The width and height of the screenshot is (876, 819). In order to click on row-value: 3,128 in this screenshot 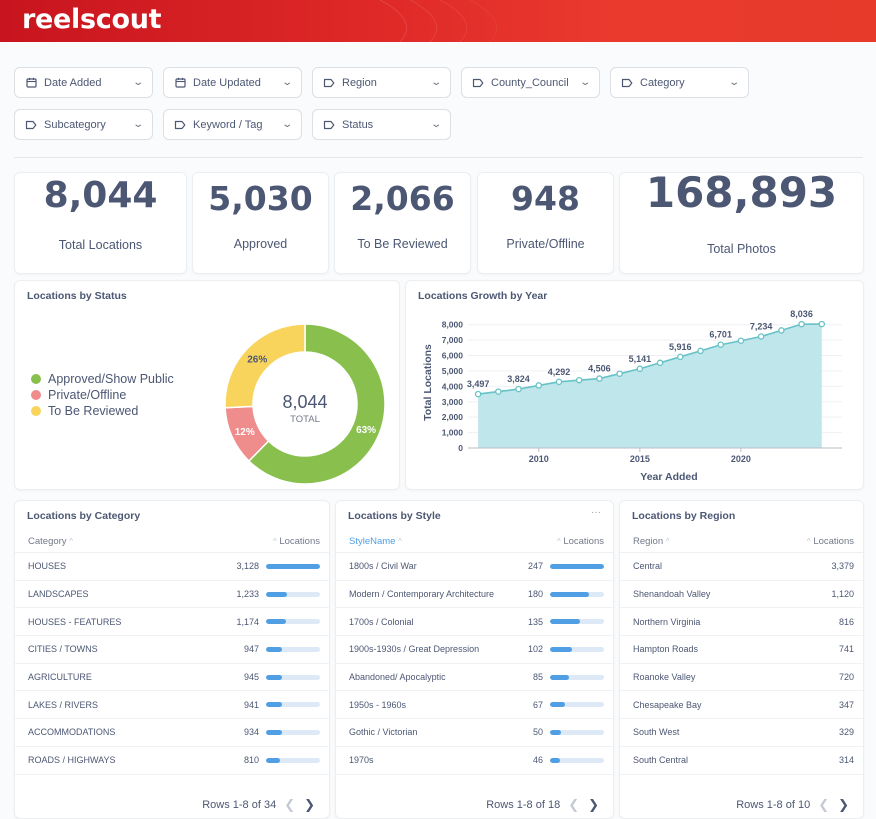, I will do `click(247, 566)`.